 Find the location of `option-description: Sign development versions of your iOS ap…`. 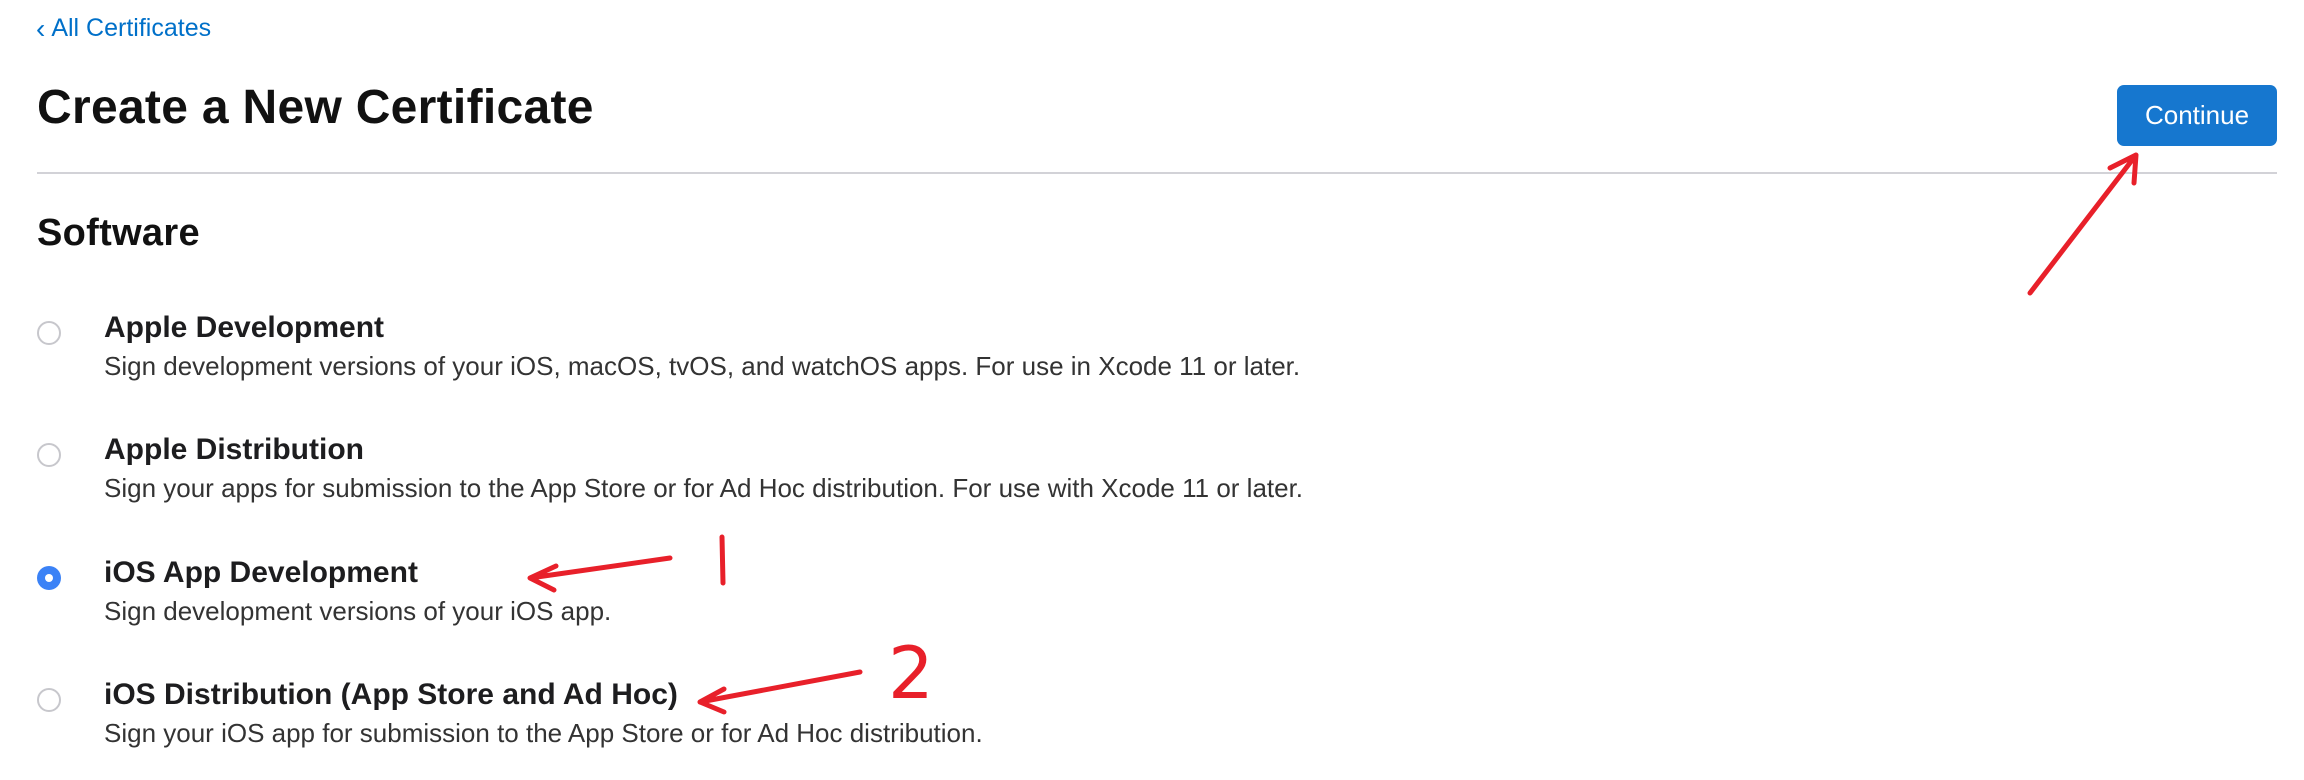

option-description: Sign development versions of your iOS ap… is located at coordinates (358, 611).